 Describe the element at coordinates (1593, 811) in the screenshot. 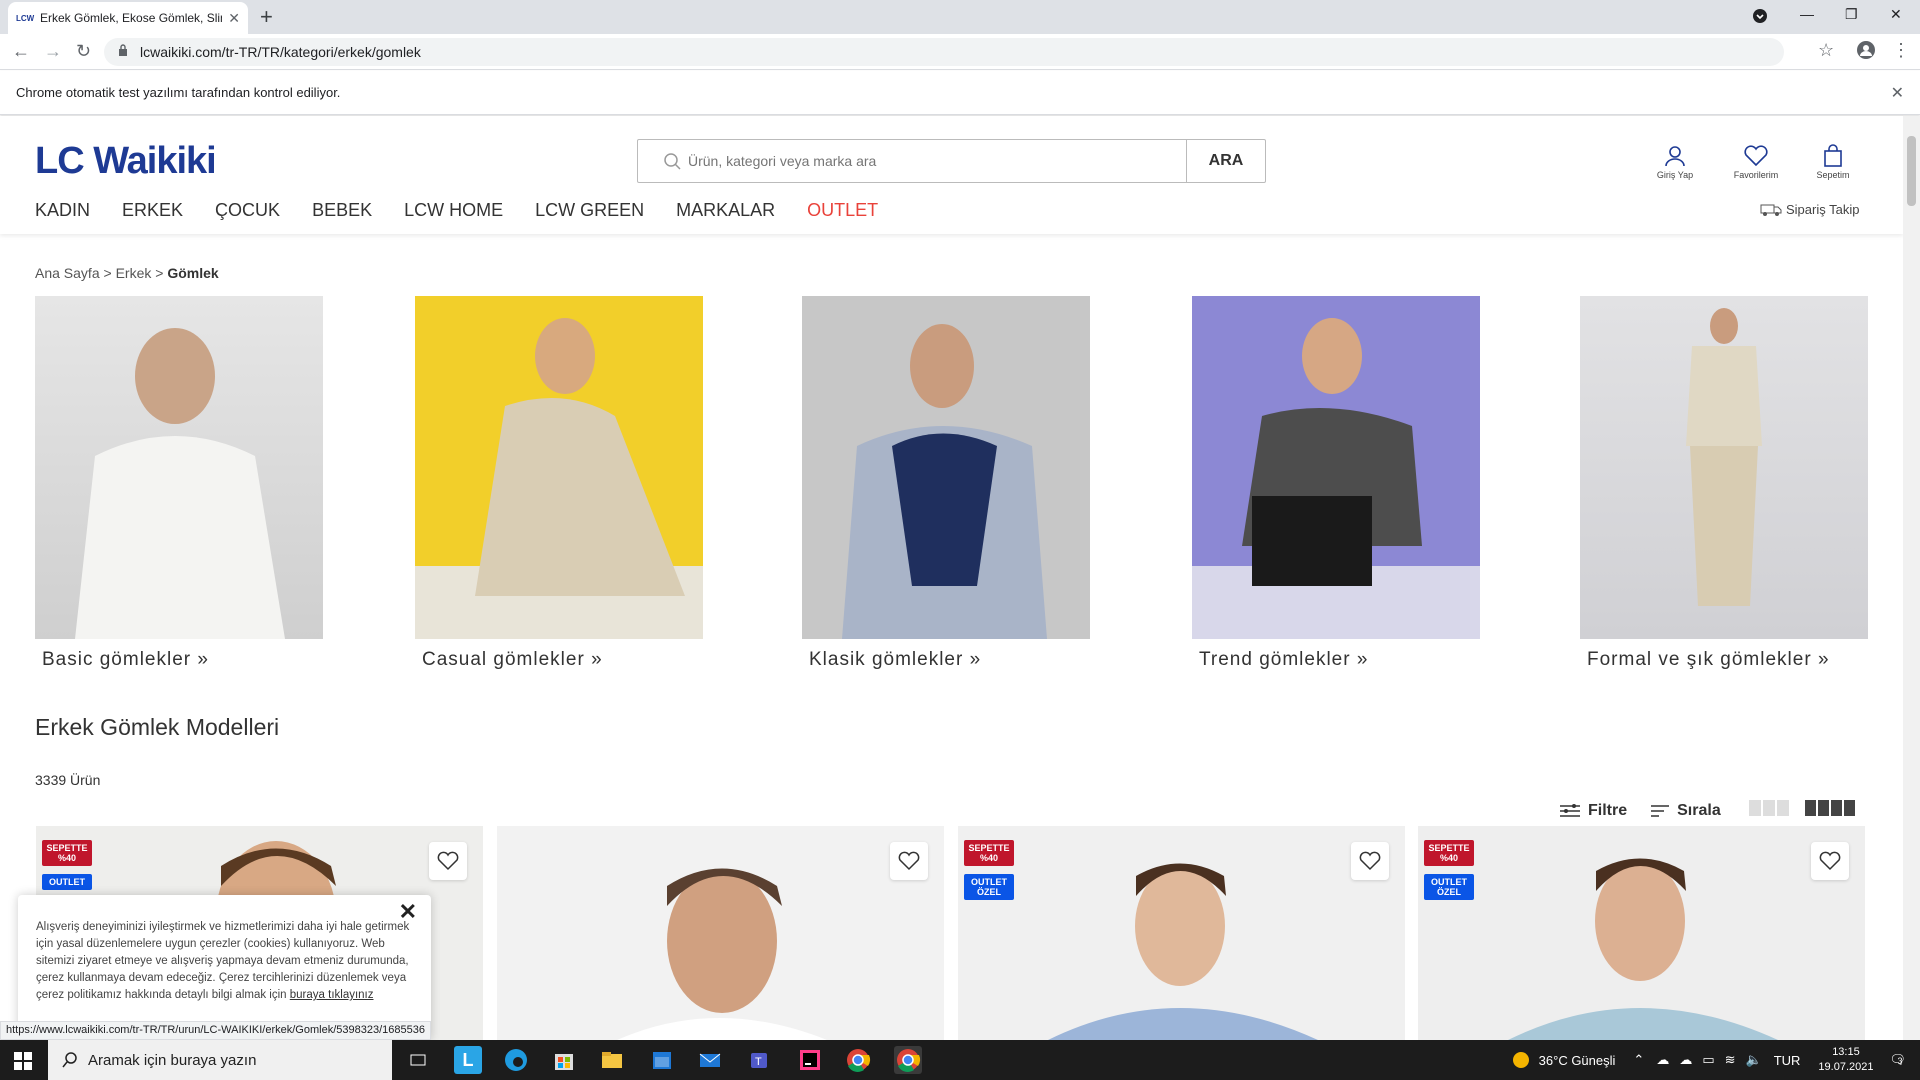

I see `filter-button: Filtre` at that location.